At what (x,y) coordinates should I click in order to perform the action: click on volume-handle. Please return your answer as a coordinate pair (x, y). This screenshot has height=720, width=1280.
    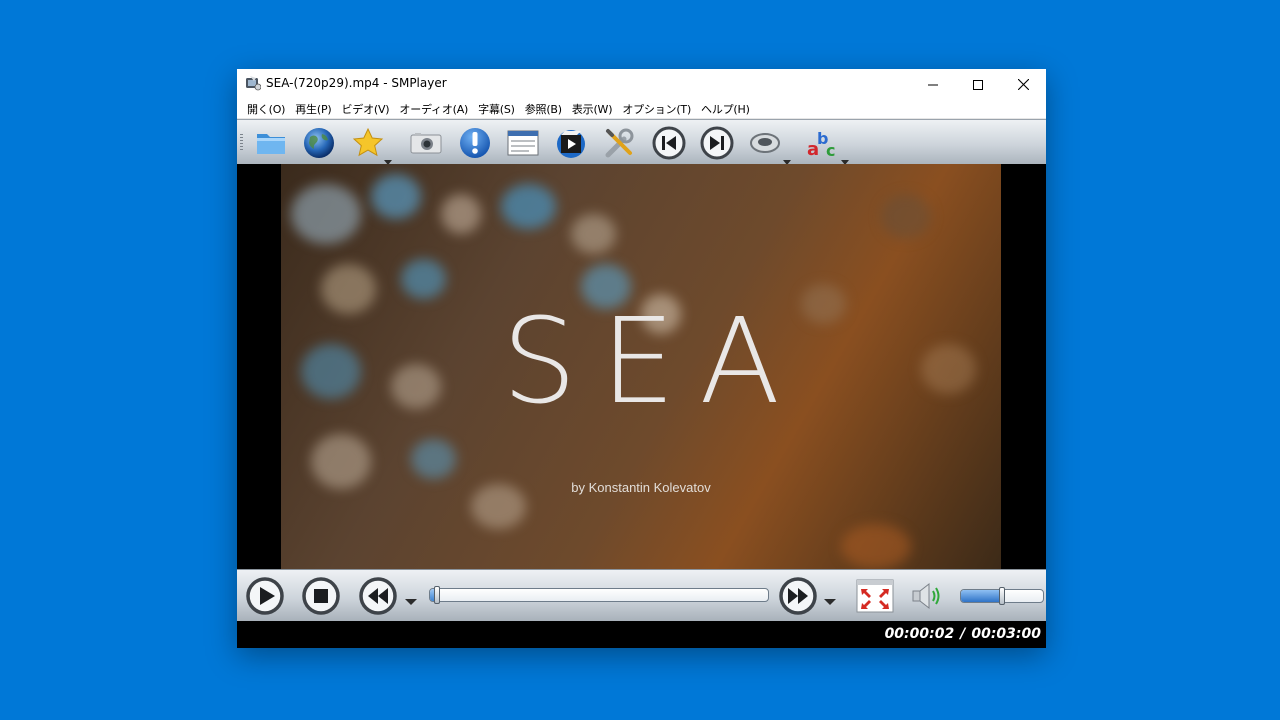
    Looking at the image, I should click on (1002, 596).